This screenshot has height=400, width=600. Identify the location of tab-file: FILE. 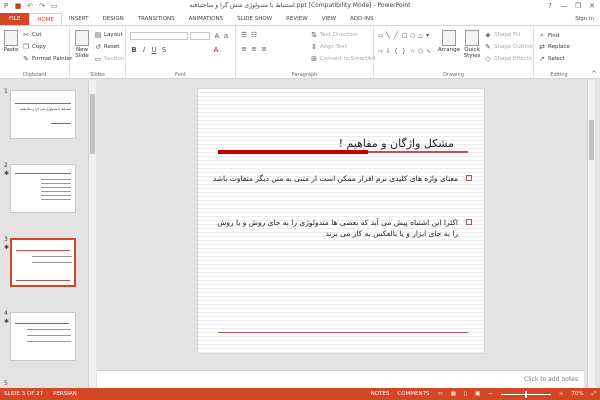
(15, 19).